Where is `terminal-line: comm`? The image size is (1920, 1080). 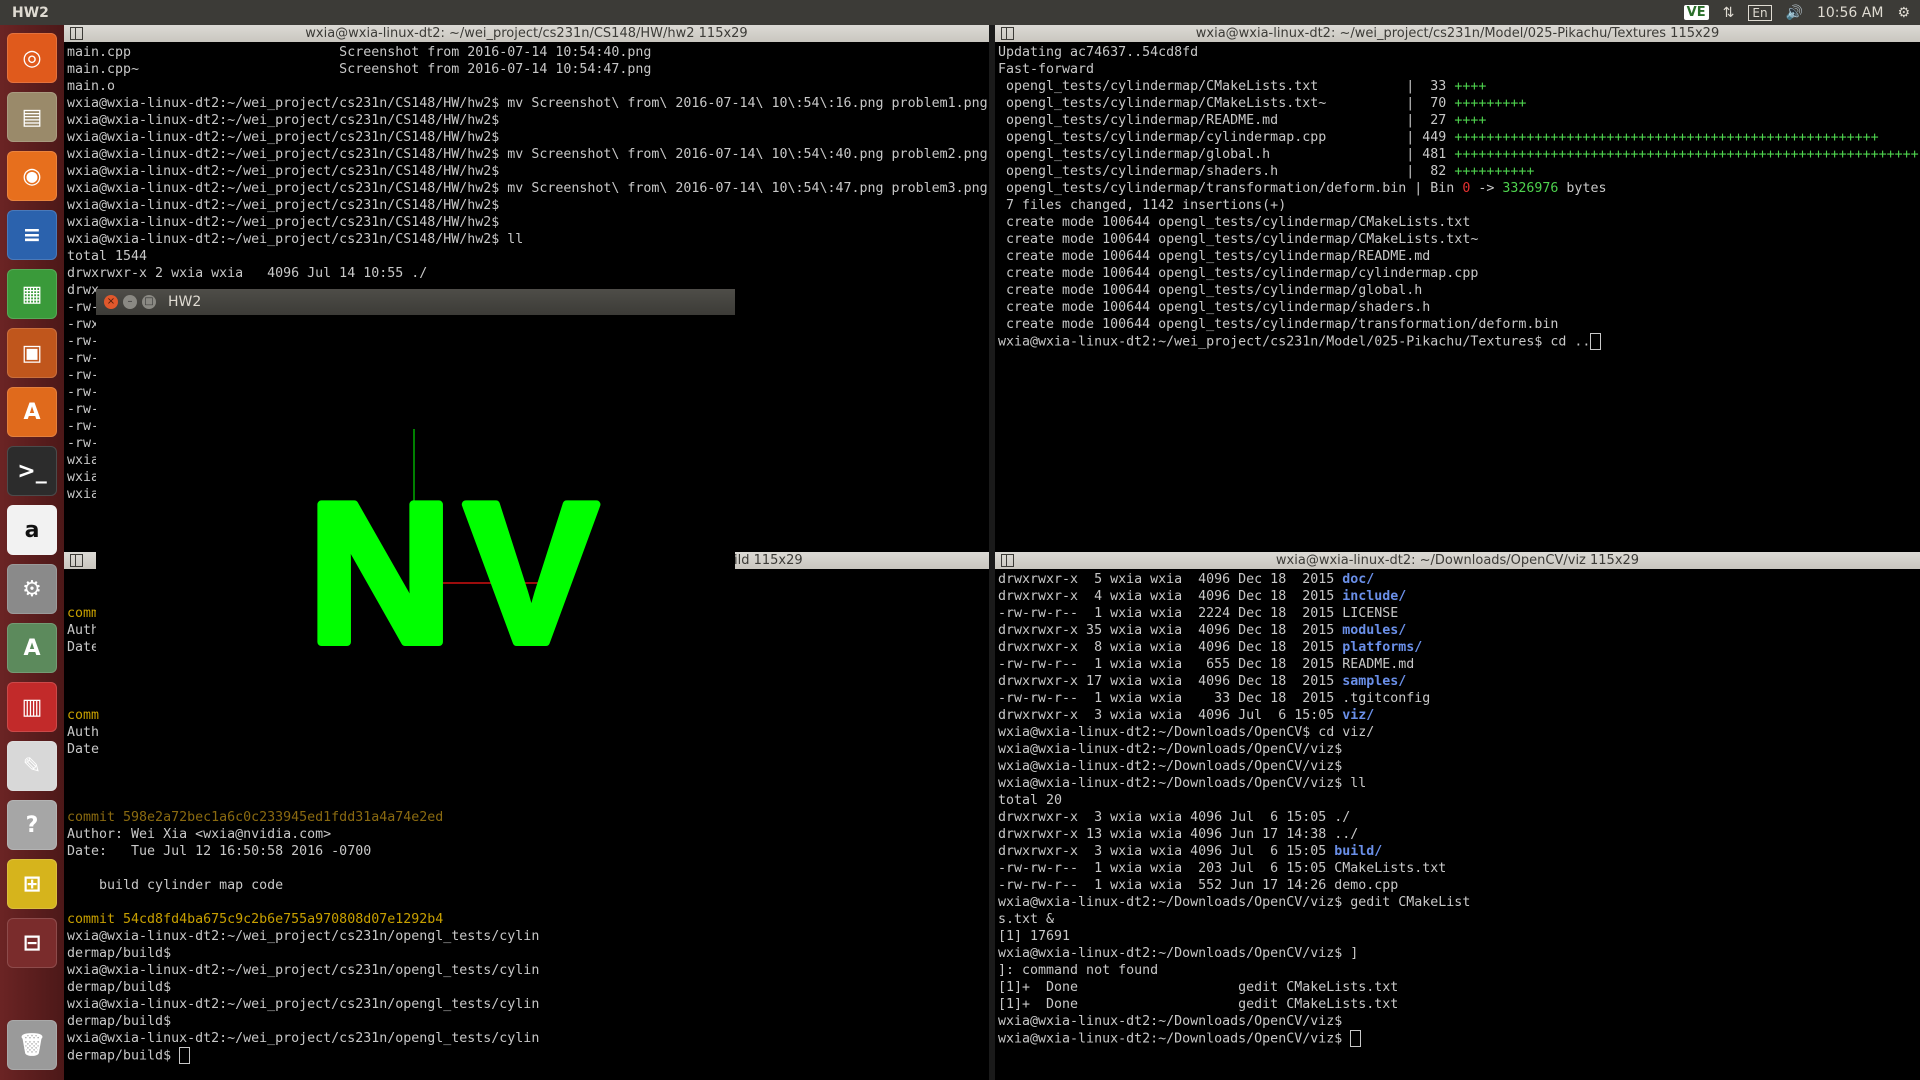
terminal-line: comm is located at coordinates (526, 715).